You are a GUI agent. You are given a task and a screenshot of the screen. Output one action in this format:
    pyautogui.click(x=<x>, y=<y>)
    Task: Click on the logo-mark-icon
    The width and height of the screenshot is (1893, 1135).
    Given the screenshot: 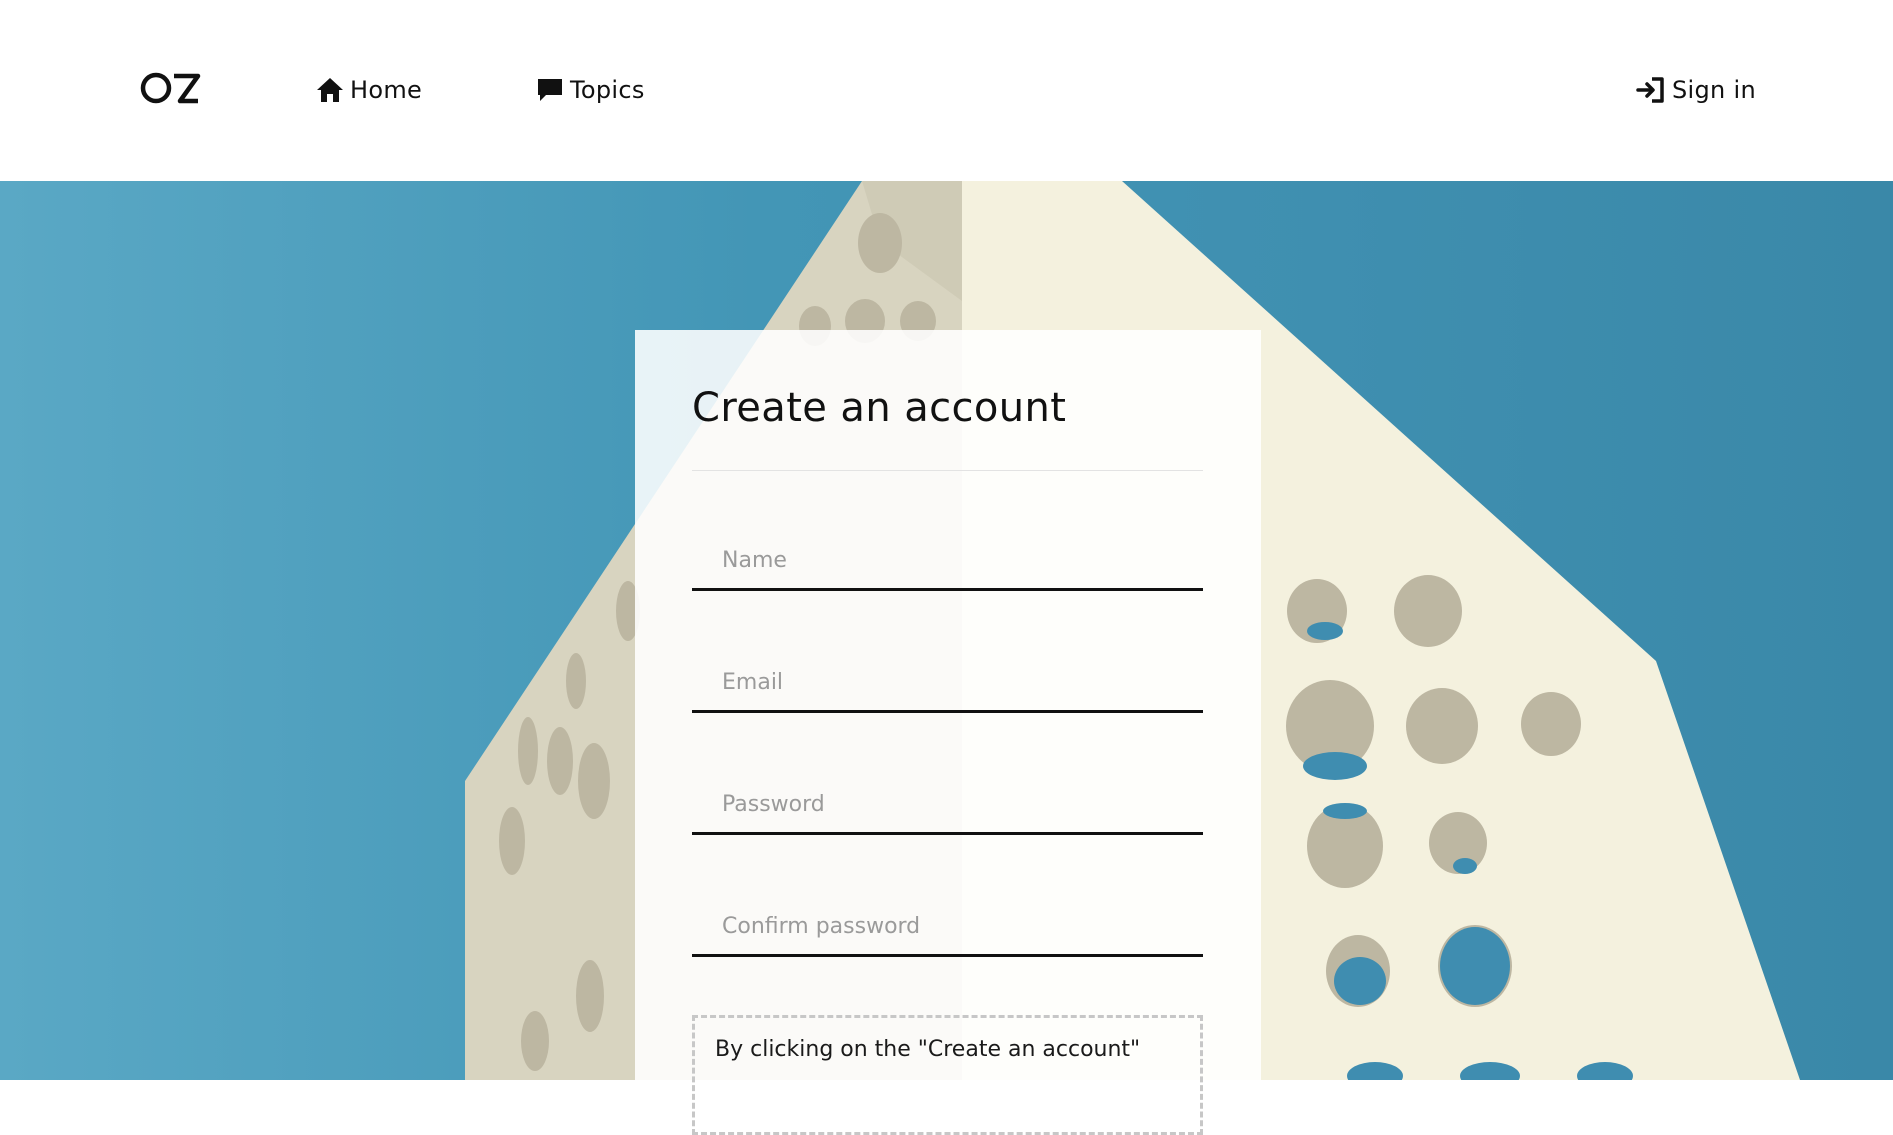 What is the action you would take?
    pyautogui.click(x=170, y=88)
    